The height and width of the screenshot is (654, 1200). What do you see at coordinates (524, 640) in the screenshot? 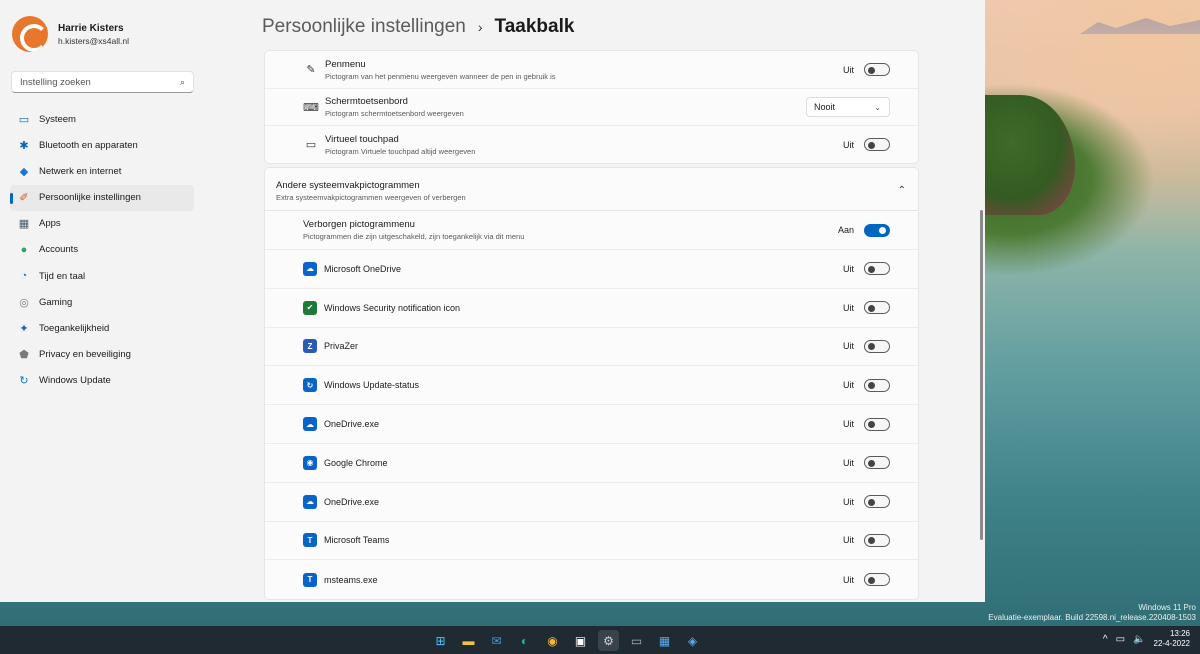
I see `edge-icon: ◐` at bounding box center [524, 640].